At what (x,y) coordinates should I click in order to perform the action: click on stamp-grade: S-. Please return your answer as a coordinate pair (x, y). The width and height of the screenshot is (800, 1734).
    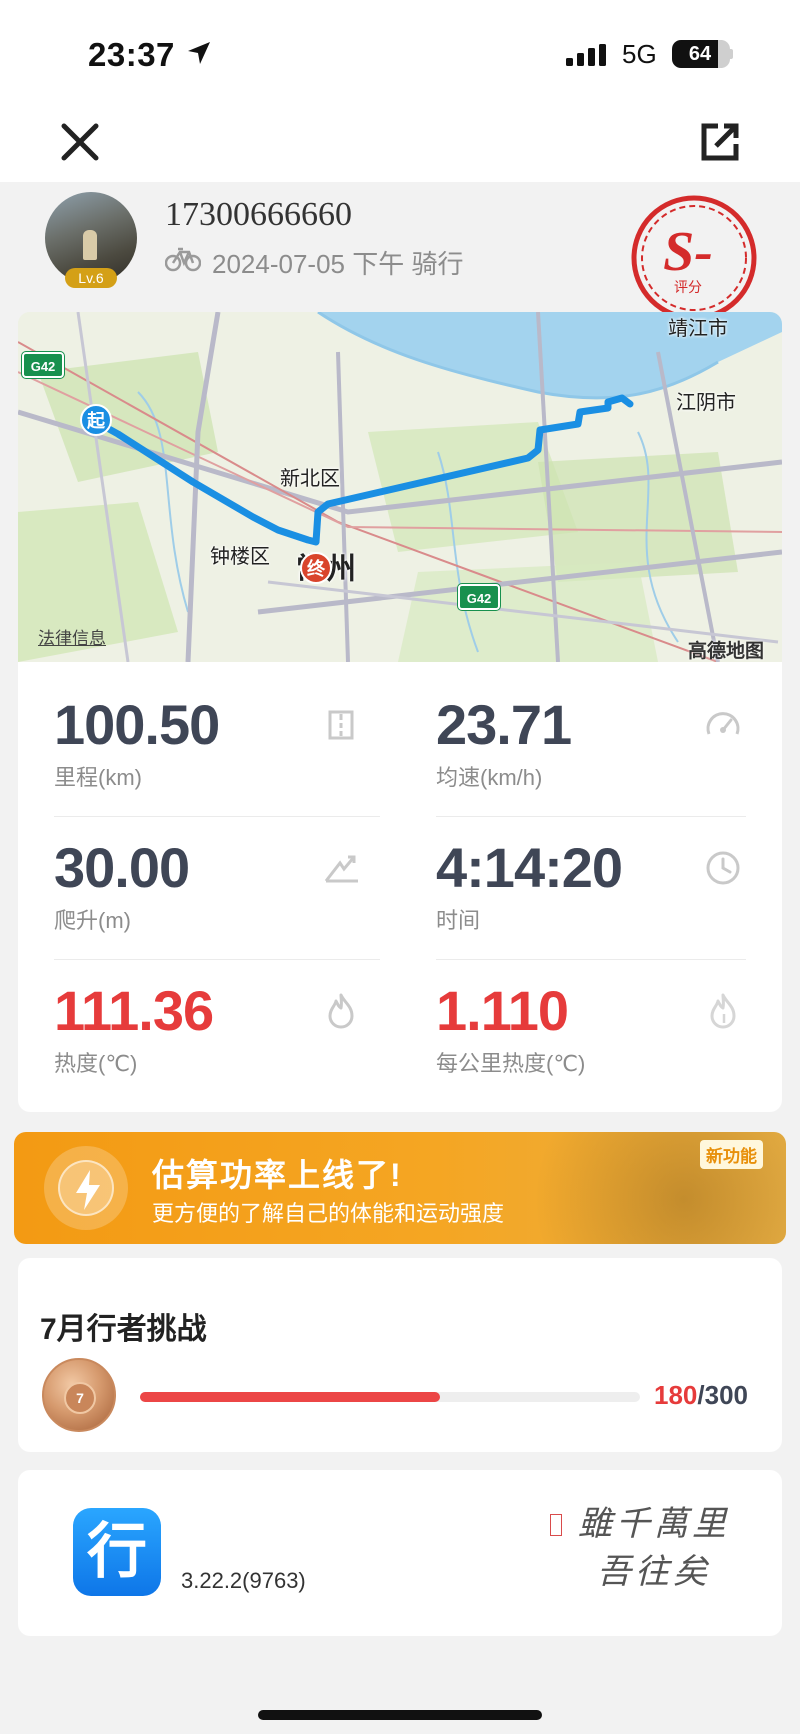
    Looking at the image, I should click on (688, 252).